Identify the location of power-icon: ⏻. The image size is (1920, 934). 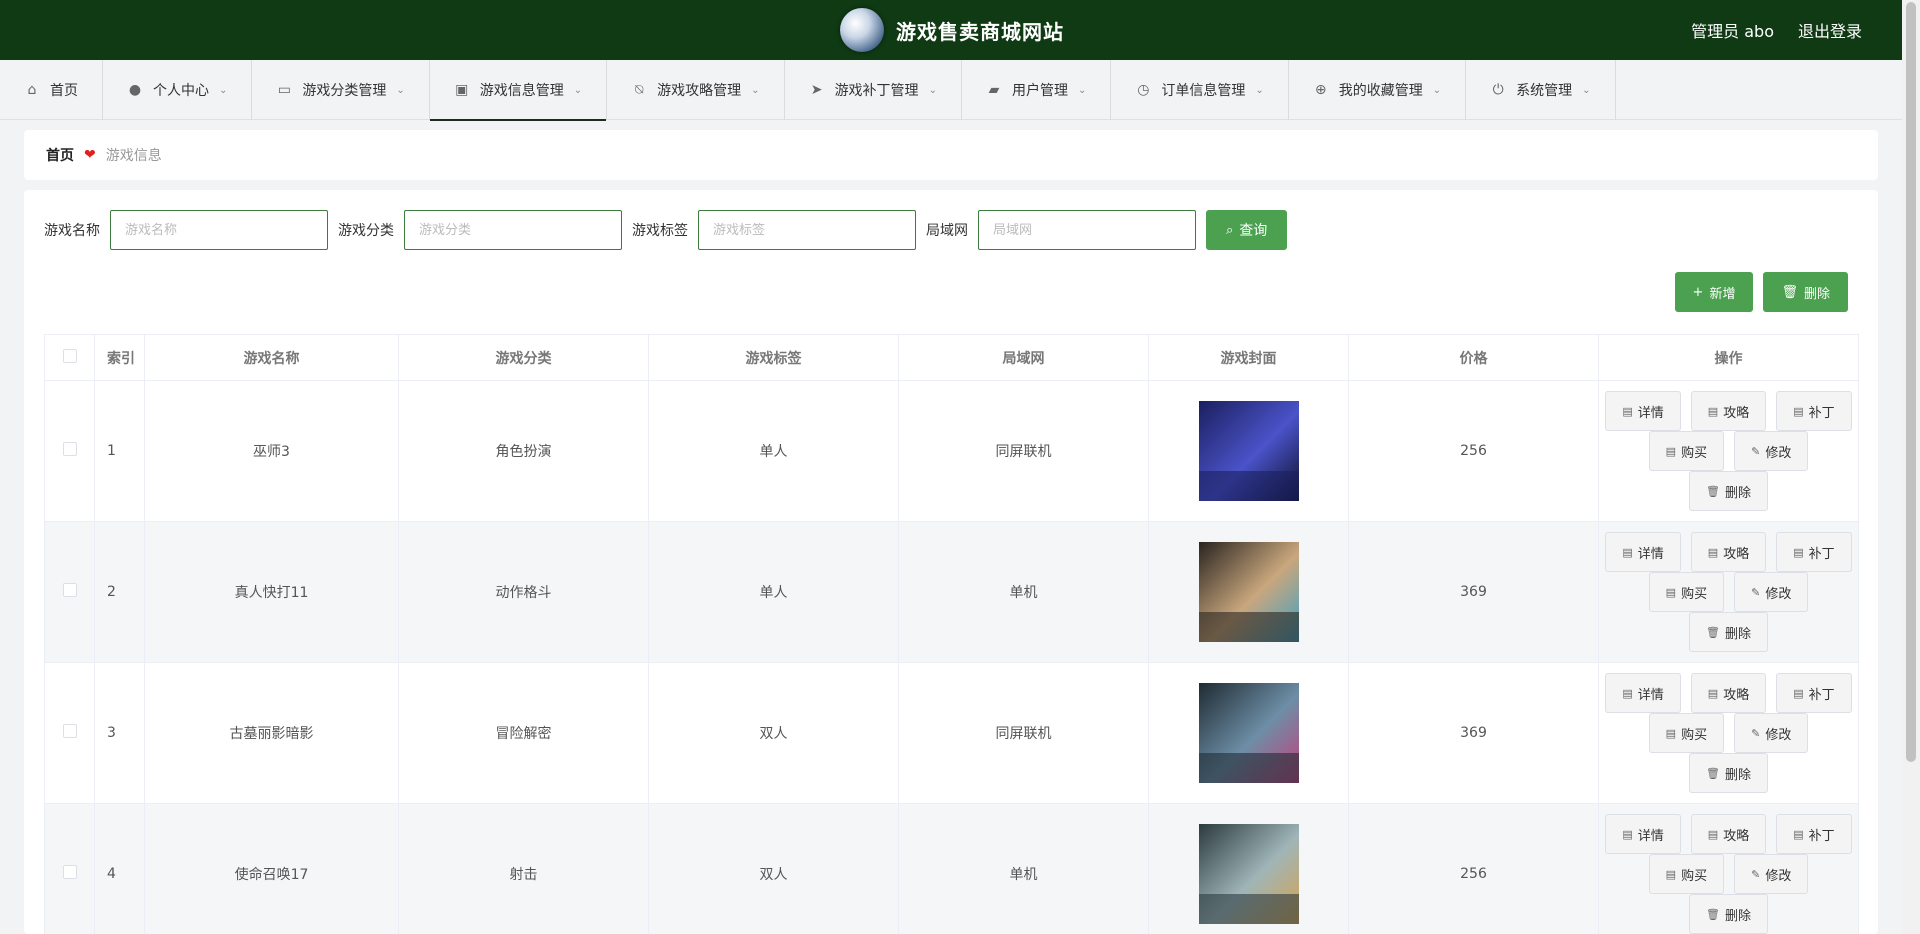
(1498, 90).